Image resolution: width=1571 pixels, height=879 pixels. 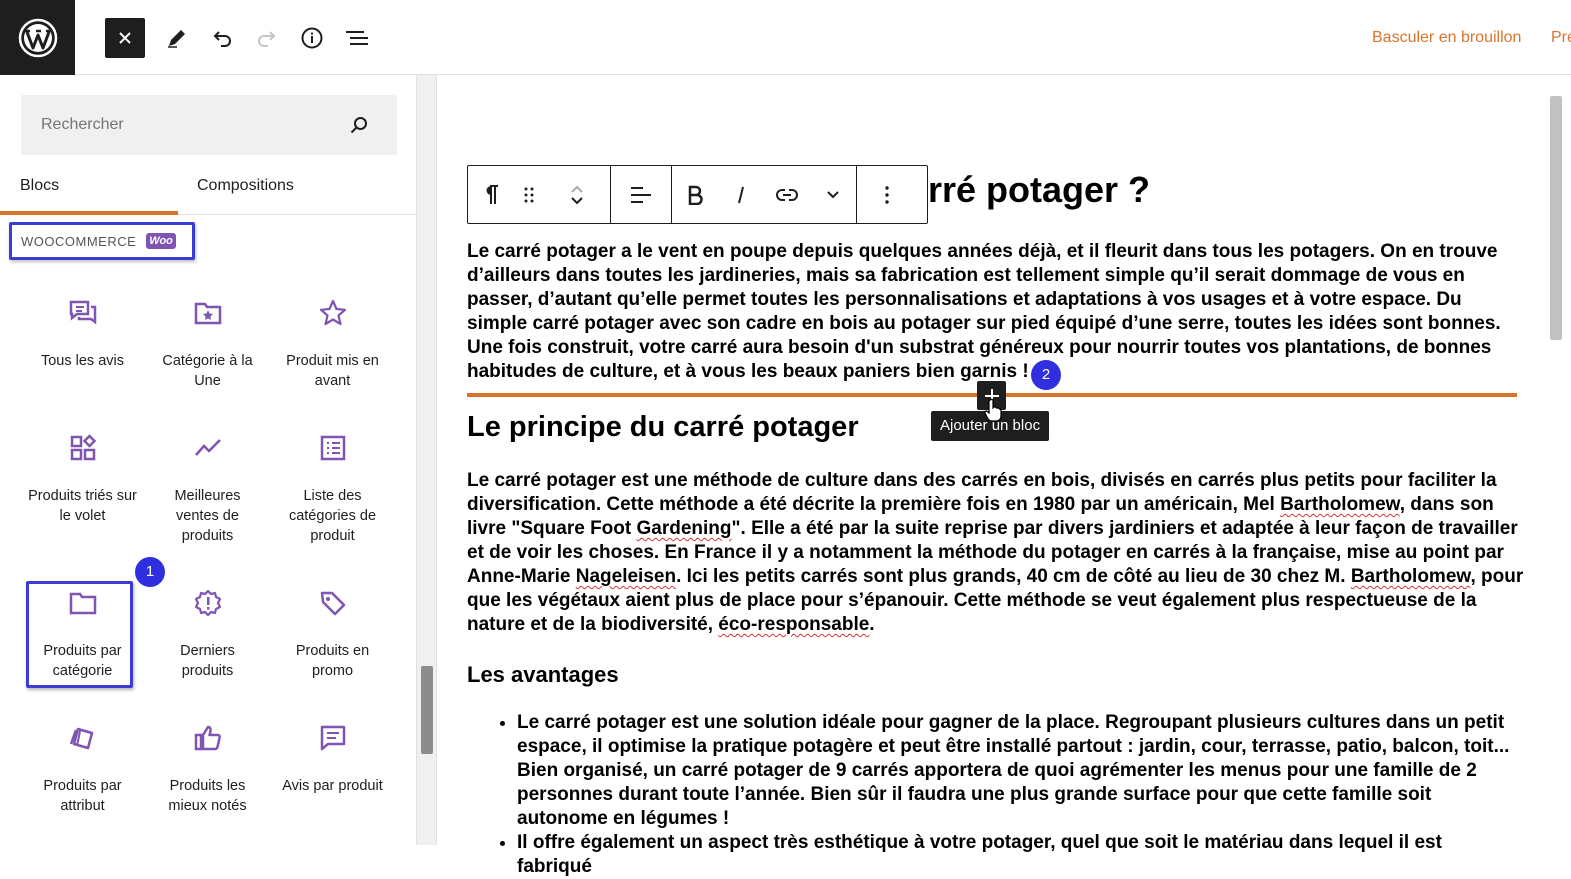 What do you see at coordinates (82, 477) in the screenshot?
I see `block-hand-picked-products: Produits triés sur le volet` at bounding box center [82, 477].